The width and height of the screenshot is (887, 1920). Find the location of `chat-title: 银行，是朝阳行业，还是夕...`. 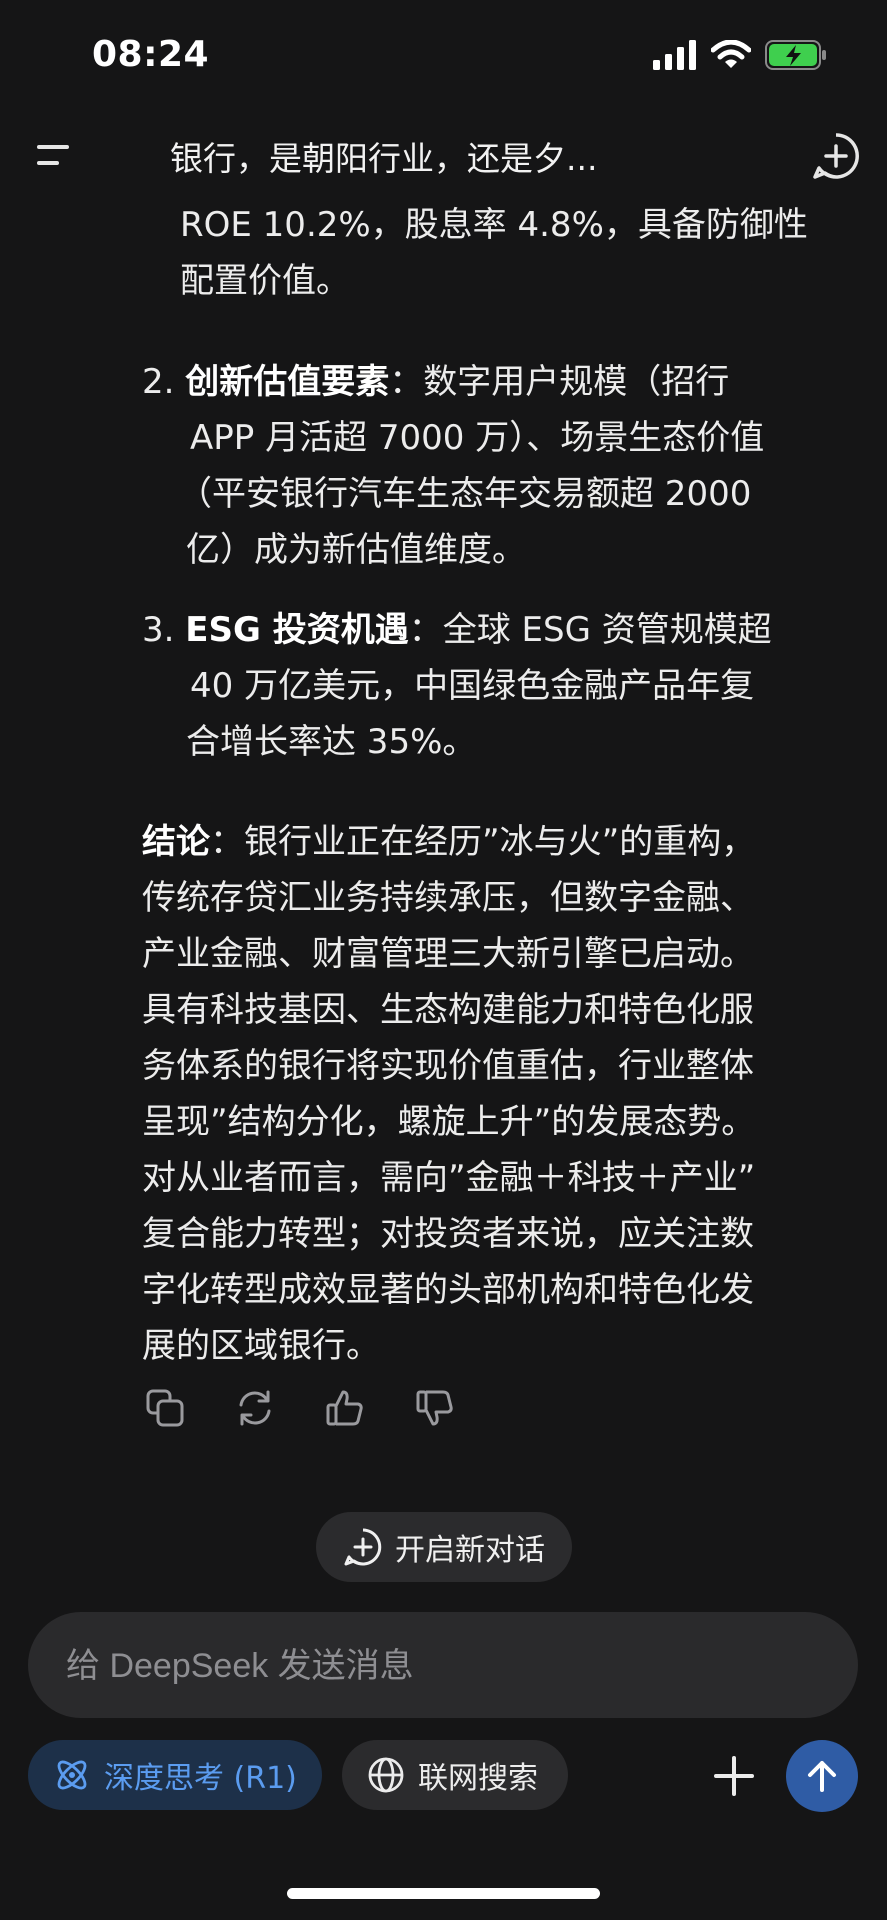

chat-title: 银行，是朝阳行业，还是夕... is located at coordinates (384, 158).